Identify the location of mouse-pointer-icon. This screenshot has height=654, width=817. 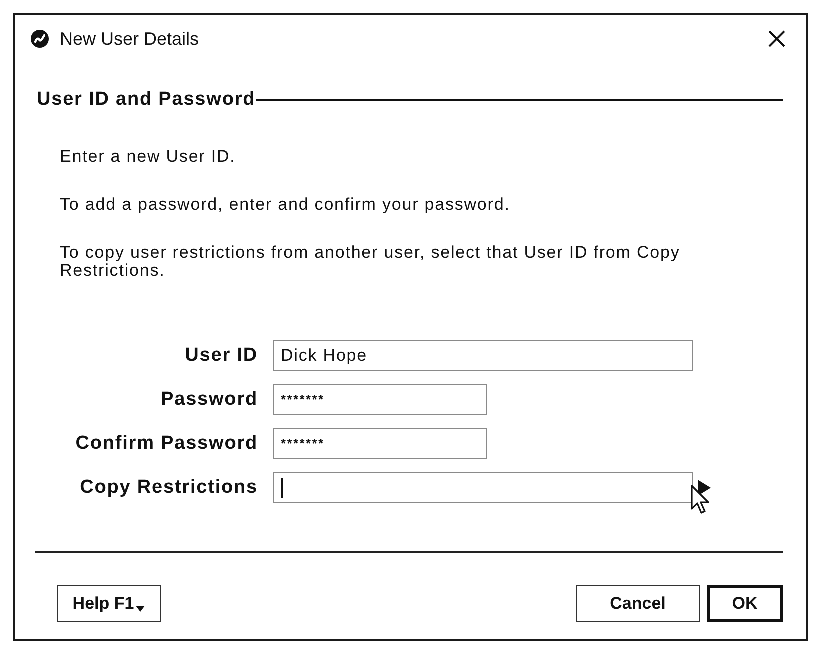
(701, 501).